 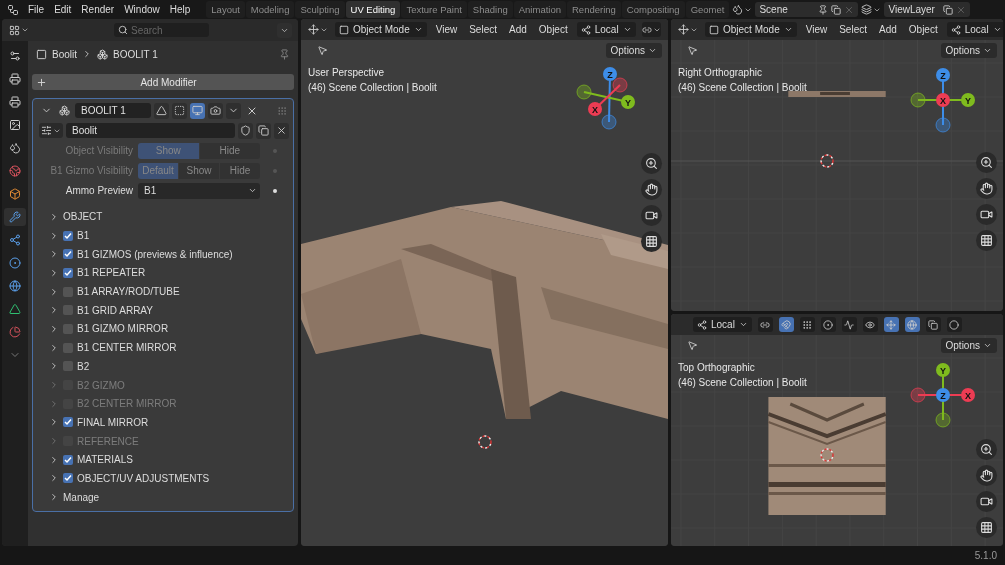 What do you see at coordinates (143, 478) in the screenshot?
I see `panel-header: OBJECT/UV ADJUSTMENTS` at bounding box center [143, 478].